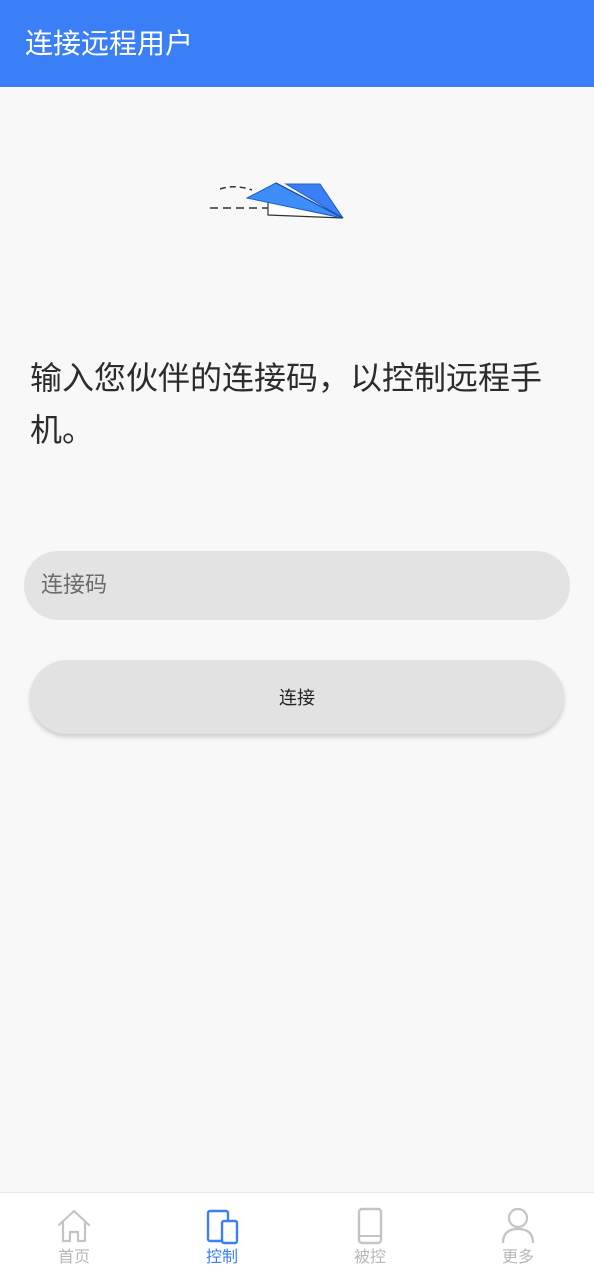 Image resolution: width=594 pixels, height=1280 pixels. I want to click on bottom-navigation: 首页 控制 被控 更多, so click(297, 1236).